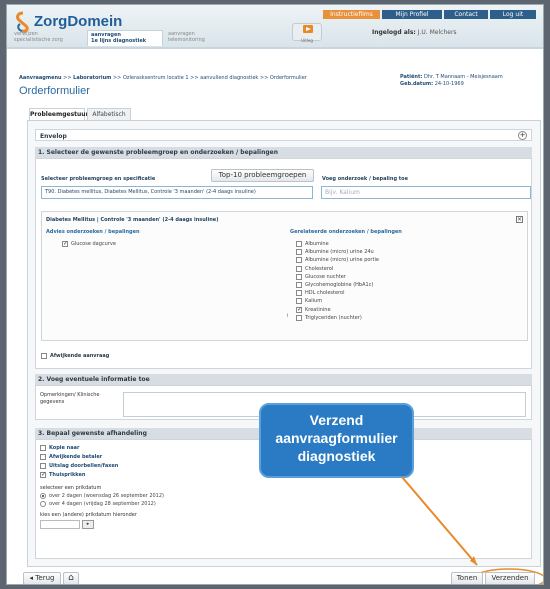 The width and height of the screenshot is (550, 589). What do you see at coordinates (283, 379) in the screenshot?
I see `section2-header: 2. Voeg eventuele informatie toe` at bounding box center [283, 379].